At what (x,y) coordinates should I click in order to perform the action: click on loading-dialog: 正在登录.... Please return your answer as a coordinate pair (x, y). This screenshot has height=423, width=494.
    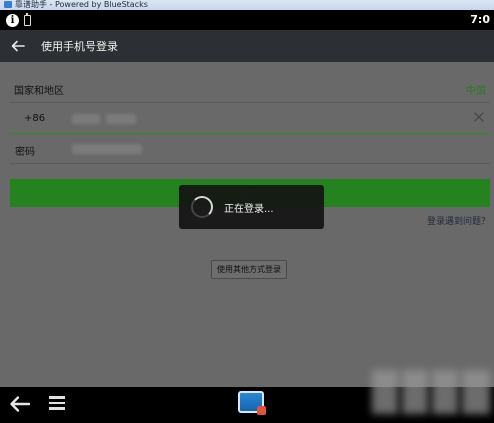
    Looking at the image, I should click on (251, 207).